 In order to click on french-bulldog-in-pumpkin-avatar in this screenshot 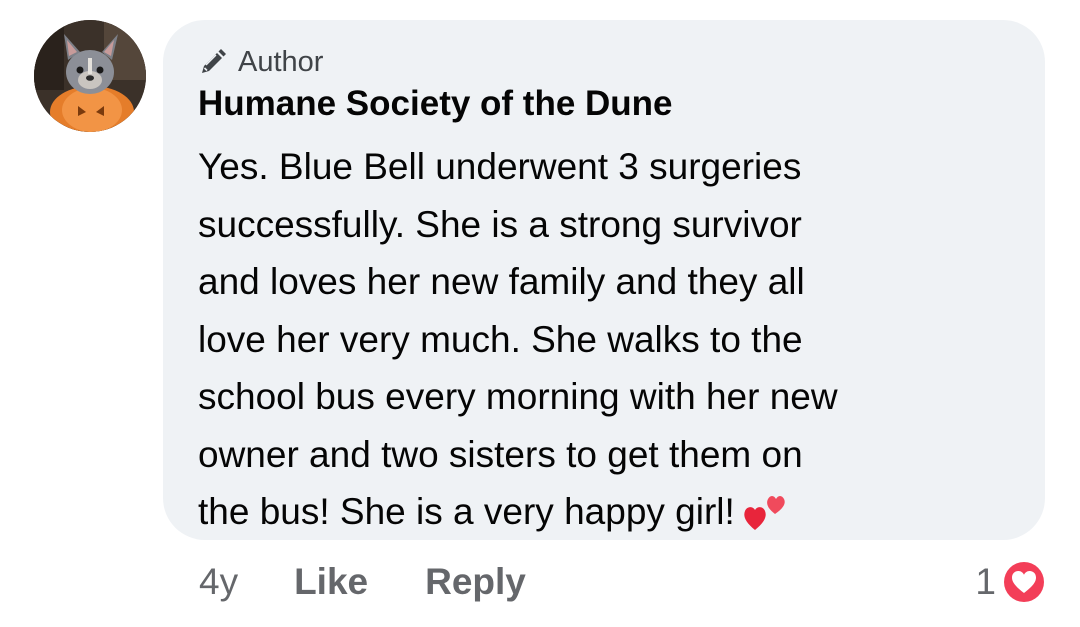, I will do `click(90, 76)`.